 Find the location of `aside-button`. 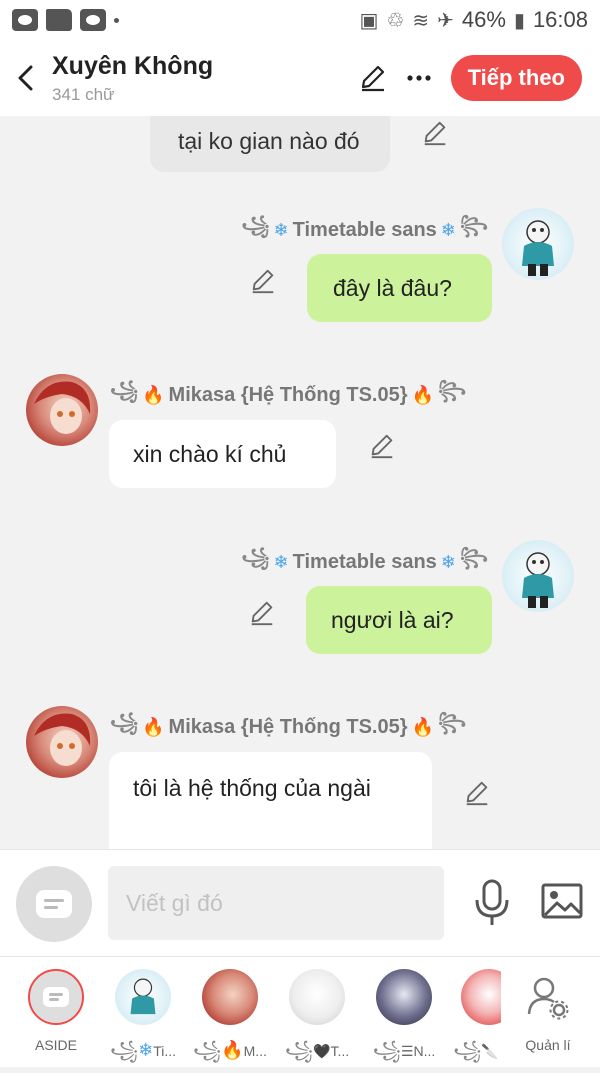

aside-button is located at coordinates (54, 904).